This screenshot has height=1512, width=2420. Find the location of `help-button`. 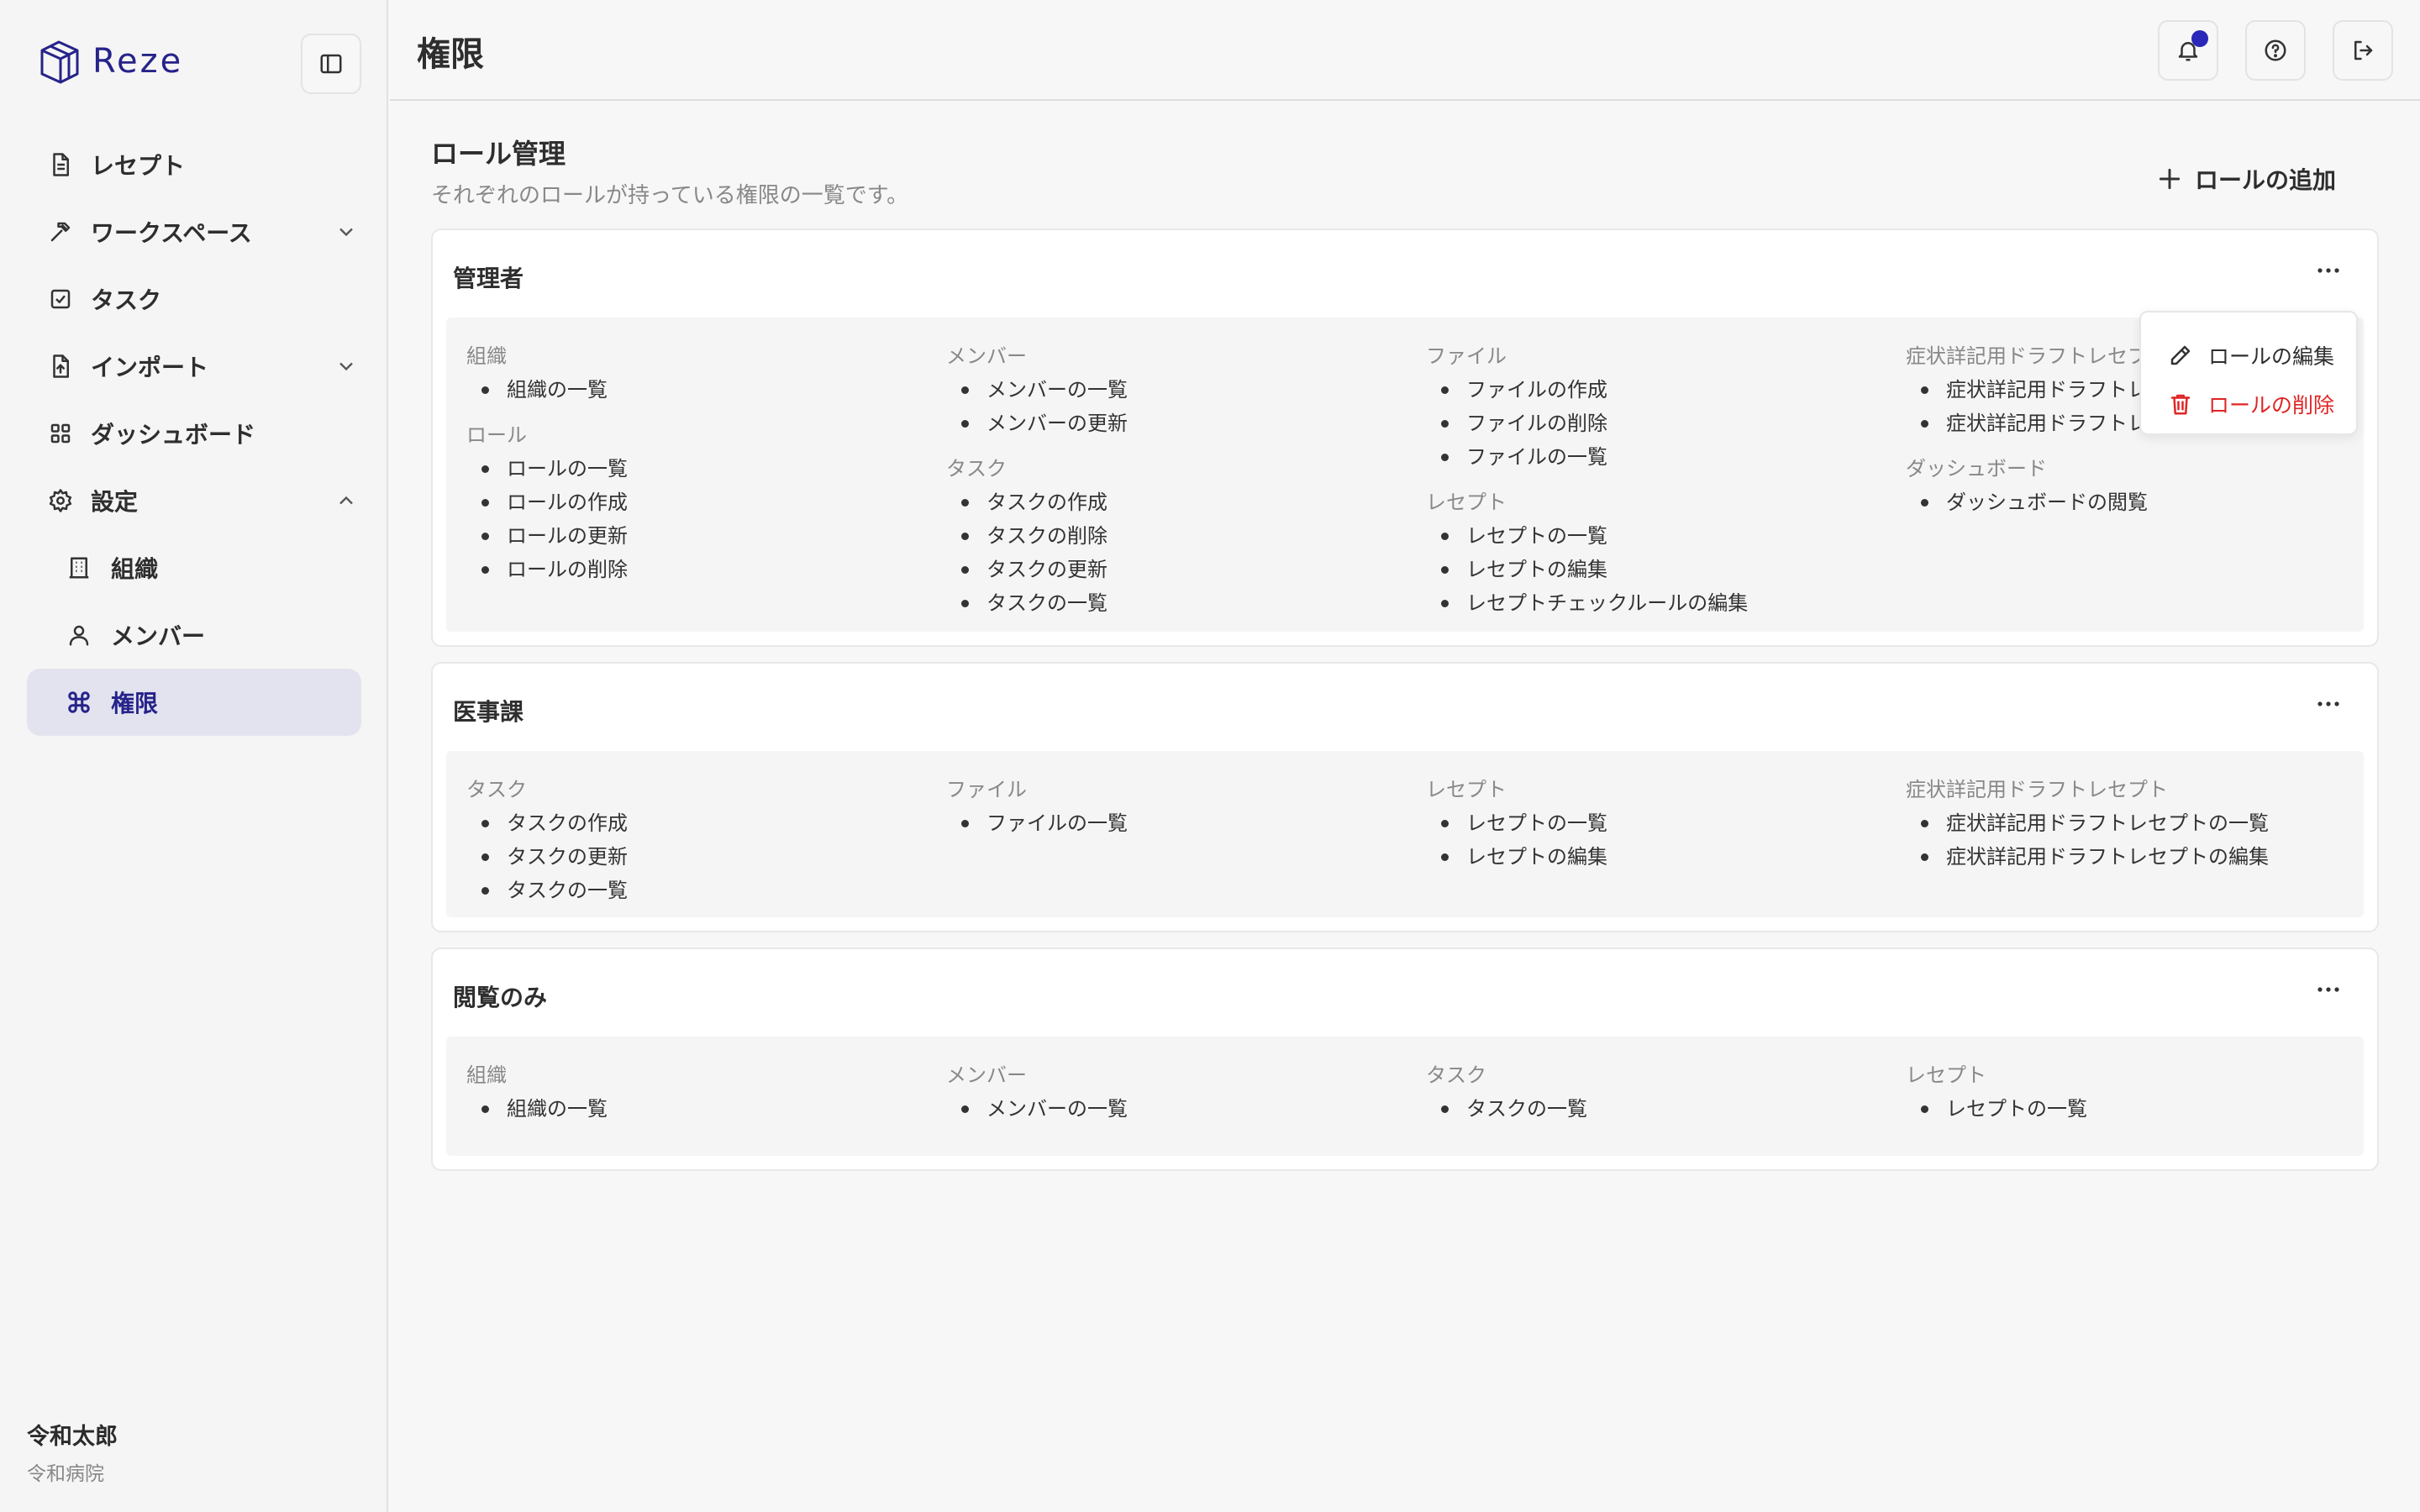

help-button is located at coordinates (2275, 50).